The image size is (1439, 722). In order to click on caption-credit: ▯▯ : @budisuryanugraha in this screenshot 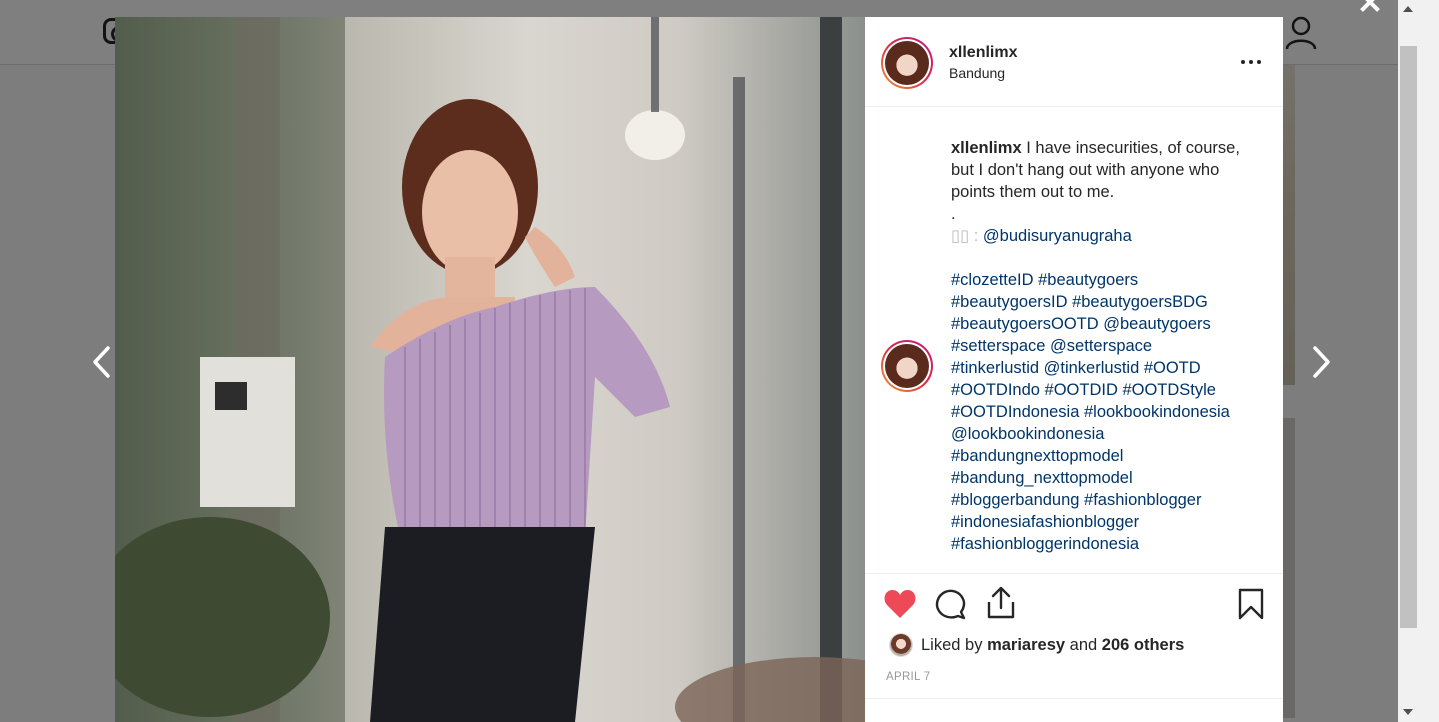, I will do `click(1106, 236)`.